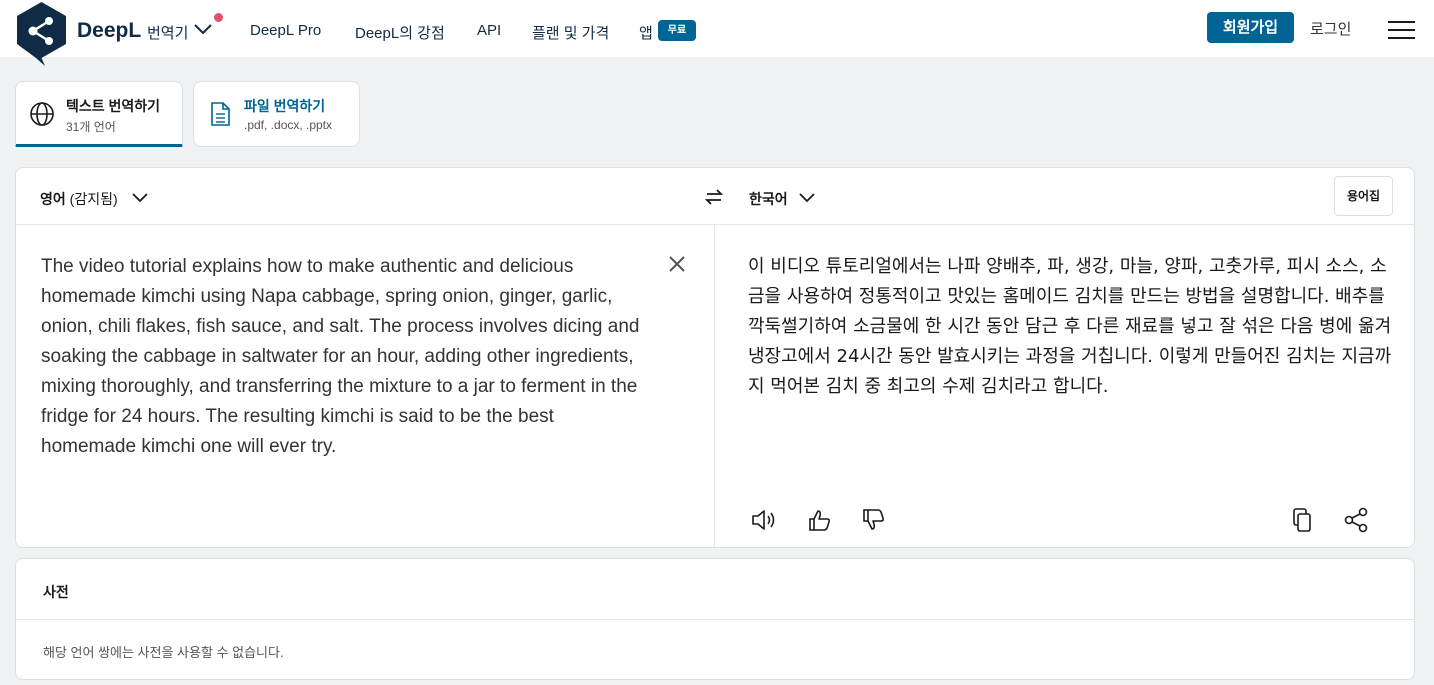 The height and width of the screenshot is (685, 1434). I want to click on thumbs-down-icon, so click(874, 520).